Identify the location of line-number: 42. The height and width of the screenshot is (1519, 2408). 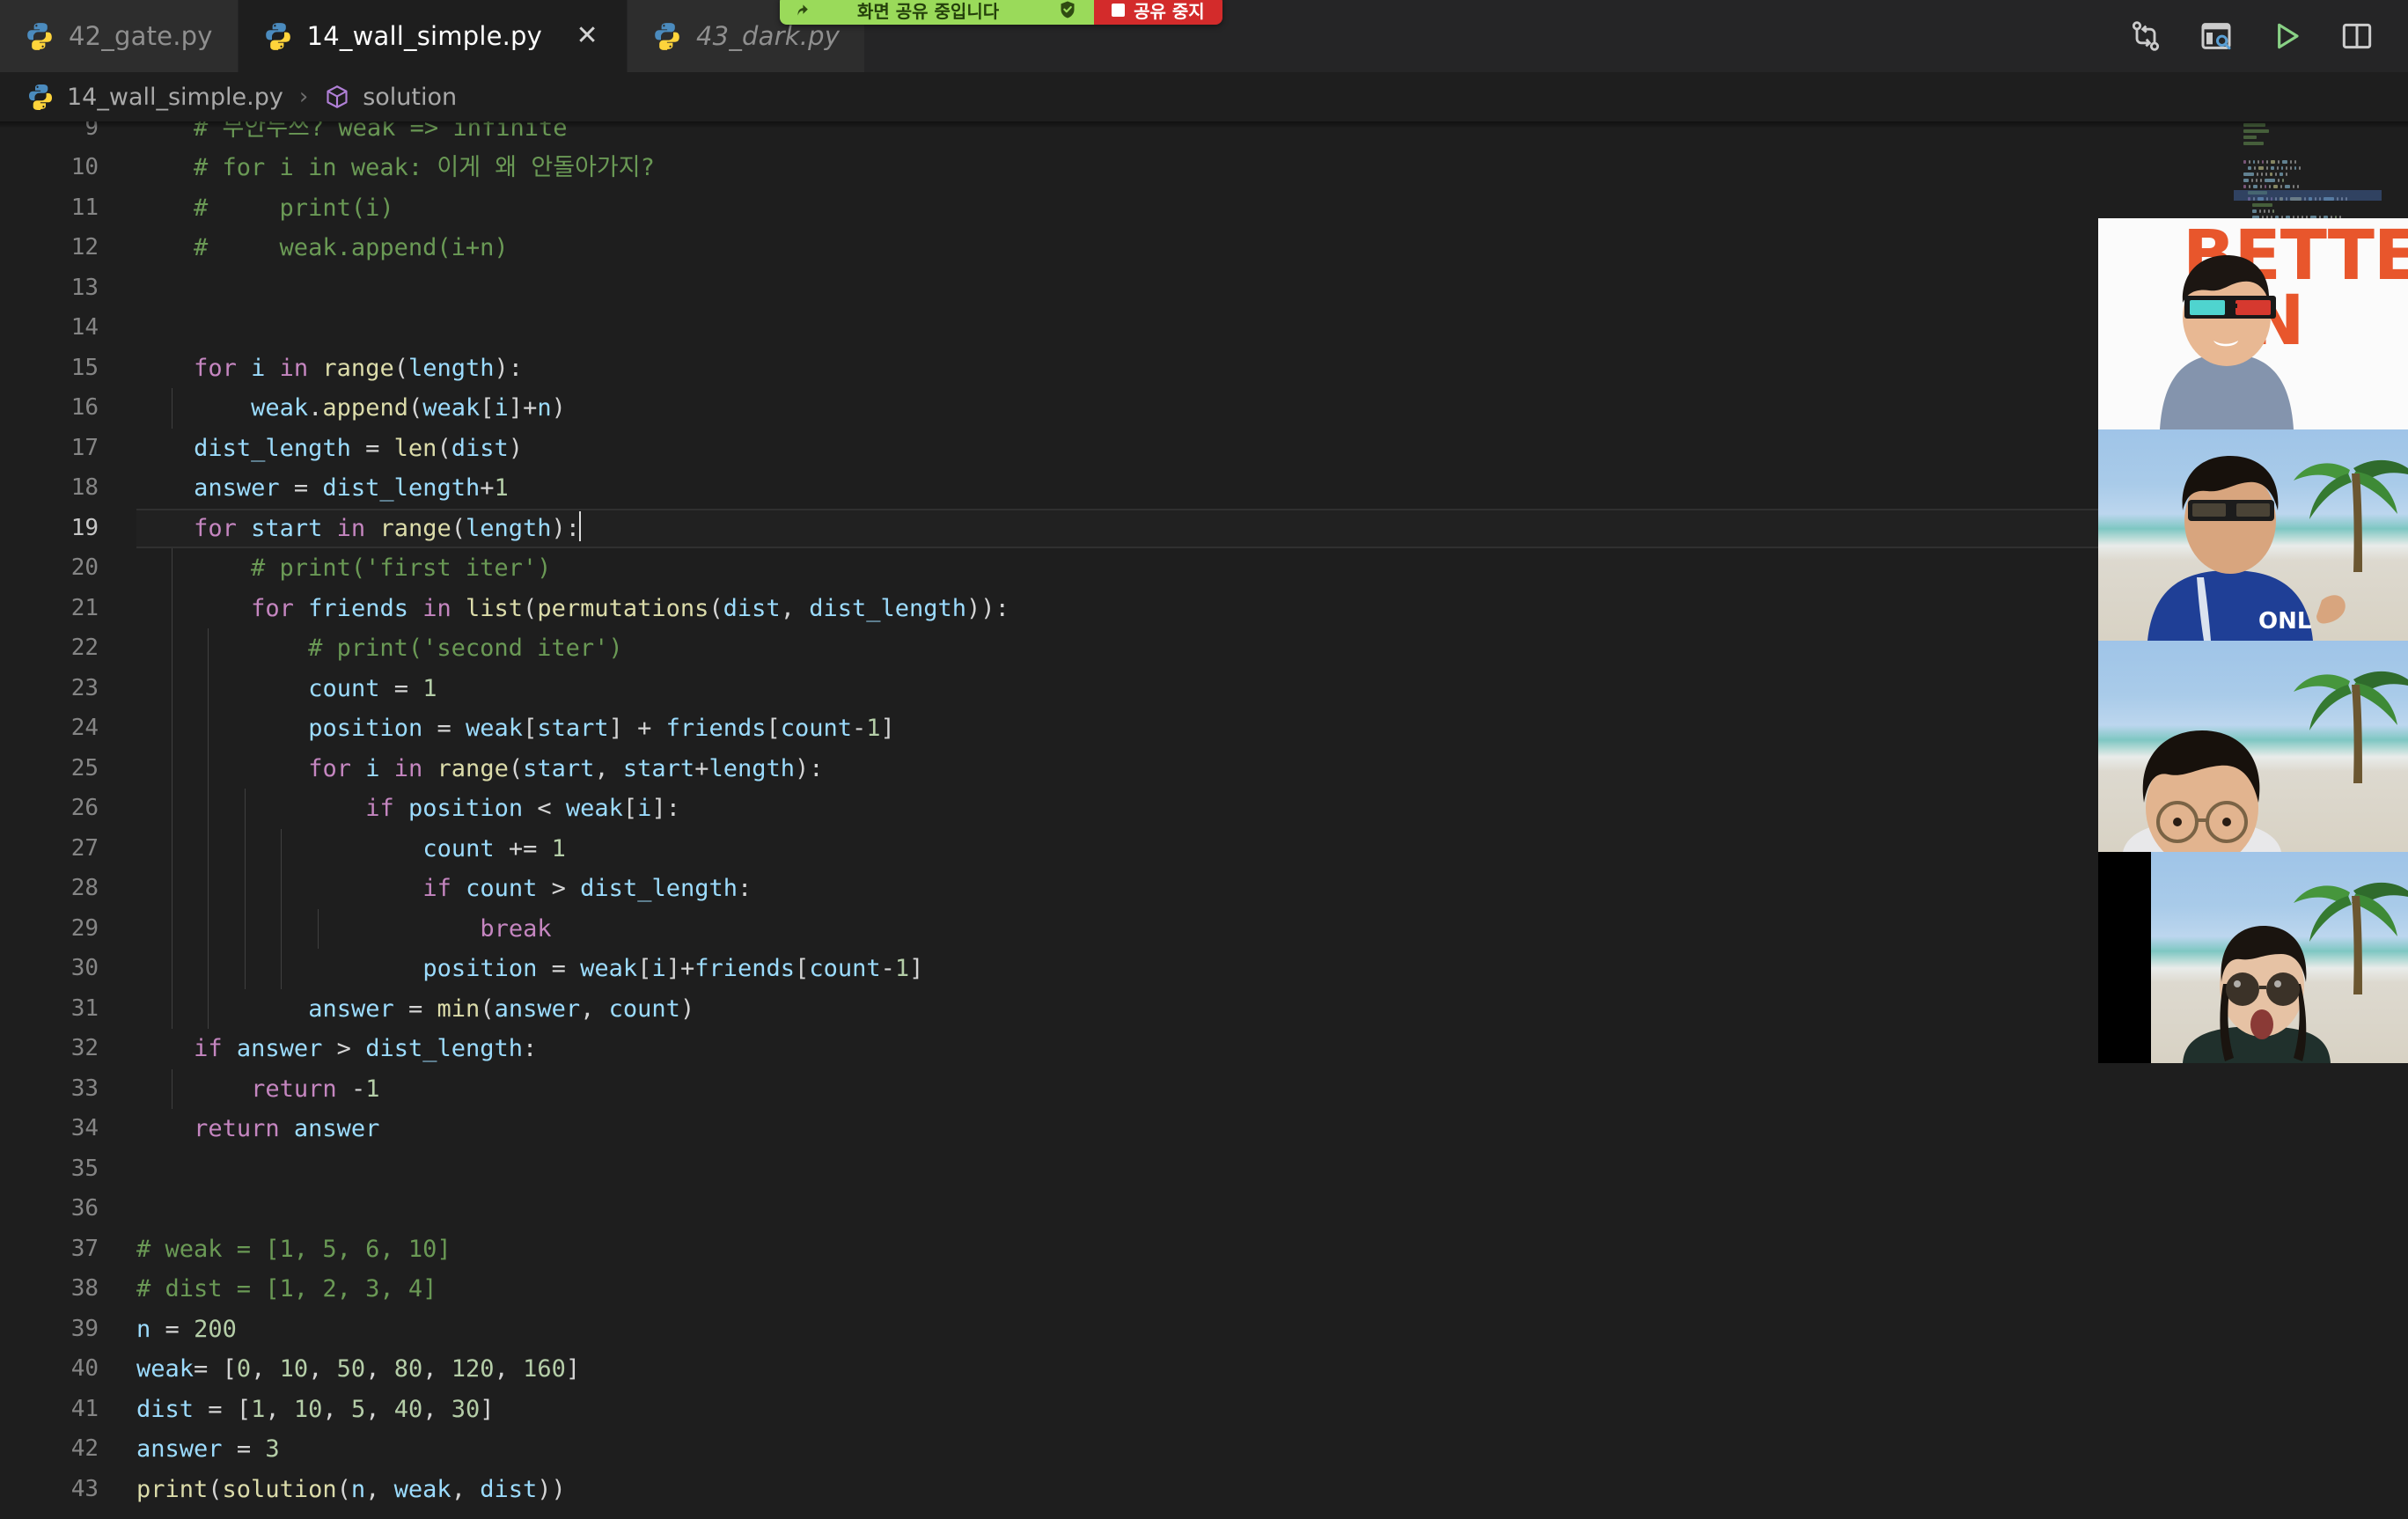
(84, 1448).